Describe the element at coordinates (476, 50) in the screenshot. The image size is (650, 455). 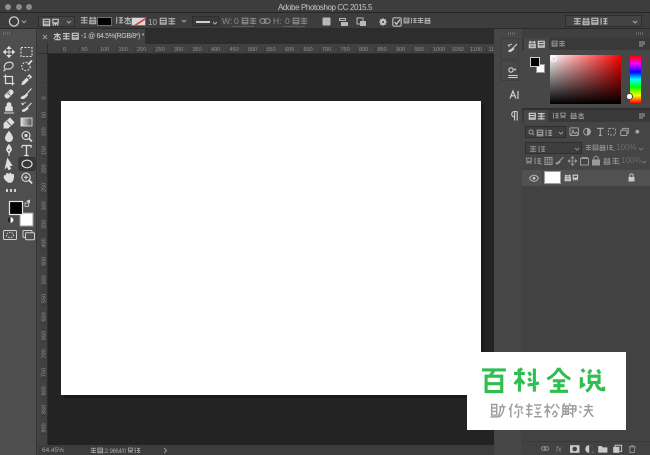
I see `svg-text: 1100` at that location.